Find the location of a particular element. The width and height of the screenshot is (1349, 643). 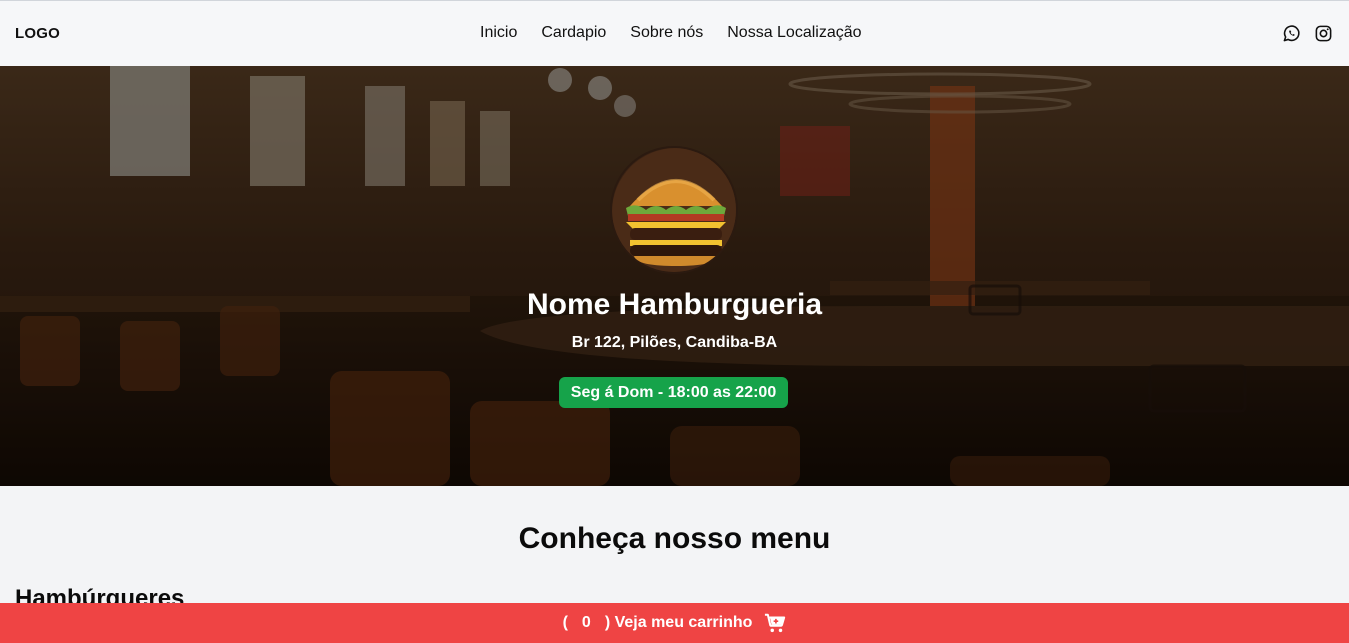

nav-link-cardapio: Cardapio is located at coordinates (573, 33).